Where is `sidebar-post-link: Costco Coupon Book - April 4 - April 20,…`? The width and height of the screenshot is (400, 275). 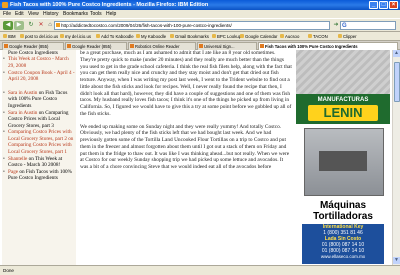 sidebar-post-link: Costco Coupon Book - April 4 - April 20,… is located at coordinates (41, 76).